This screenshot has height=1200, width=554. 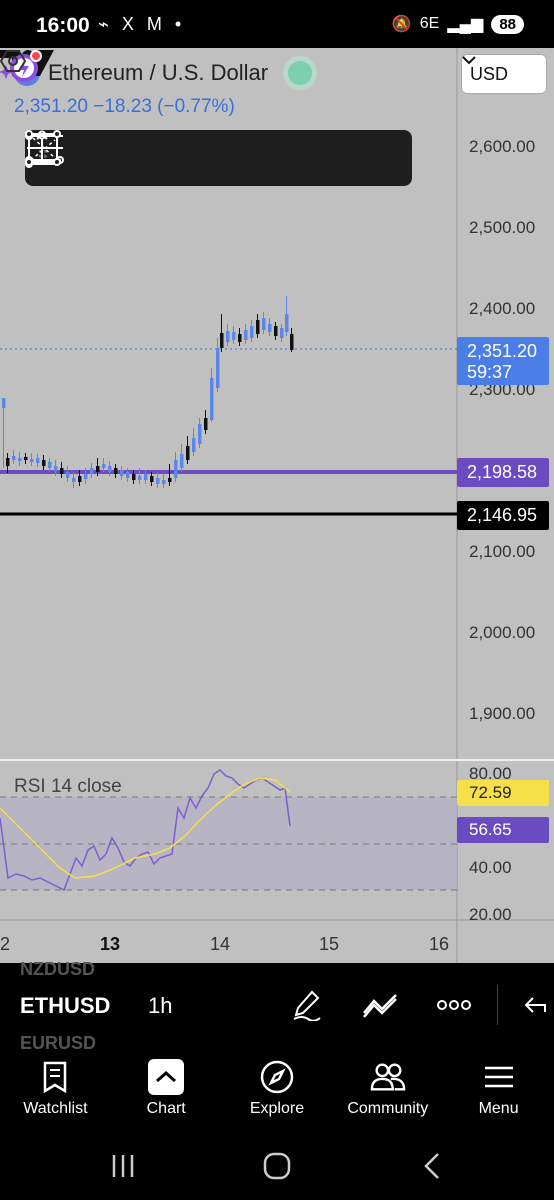 I want to click on nav-label: Community, so click(x=388, y=1108).